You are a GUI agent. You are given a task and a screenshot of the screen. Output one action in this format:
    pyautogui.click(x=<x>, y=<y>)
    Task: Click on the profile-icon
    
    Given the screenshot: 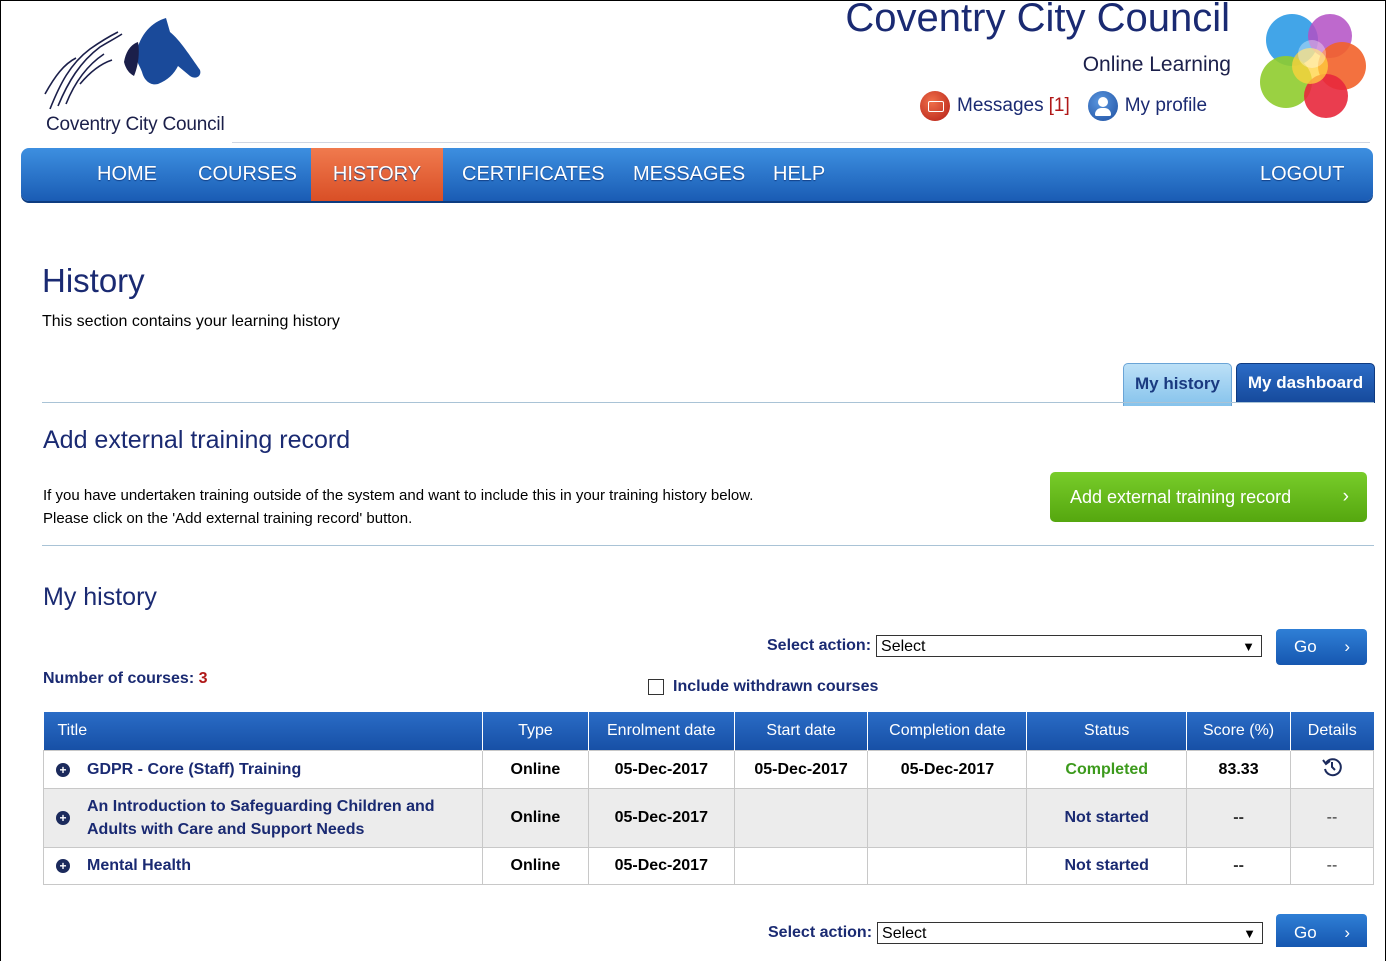 What is the action you would take?
    pyautogui.click(x=1102, y=106)
    